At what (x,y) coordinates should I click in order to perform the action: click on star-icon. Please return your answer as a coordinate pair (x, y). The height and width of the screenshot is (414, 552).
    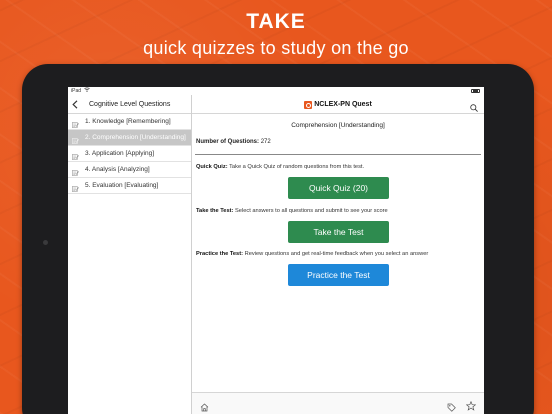
    Looking at the image, I should click on (471, 404).